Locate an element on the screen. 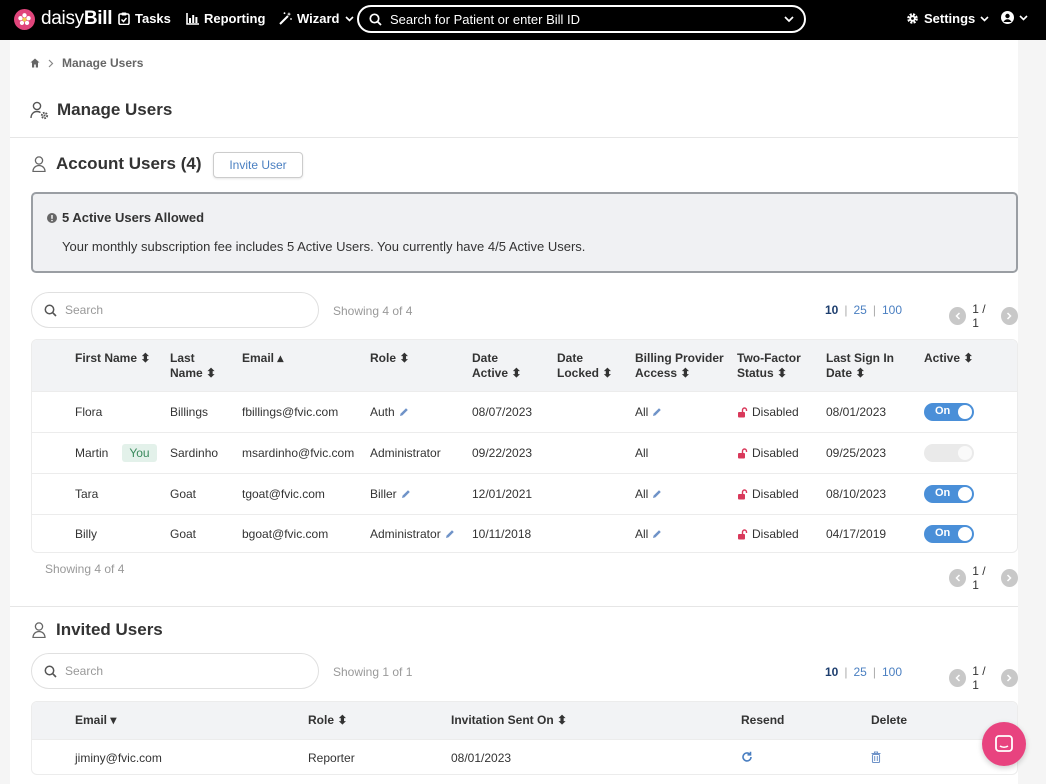 Image resolution: width=1046 pixels, height=784 pixels. delete-button is located at coordinates (876, 757).